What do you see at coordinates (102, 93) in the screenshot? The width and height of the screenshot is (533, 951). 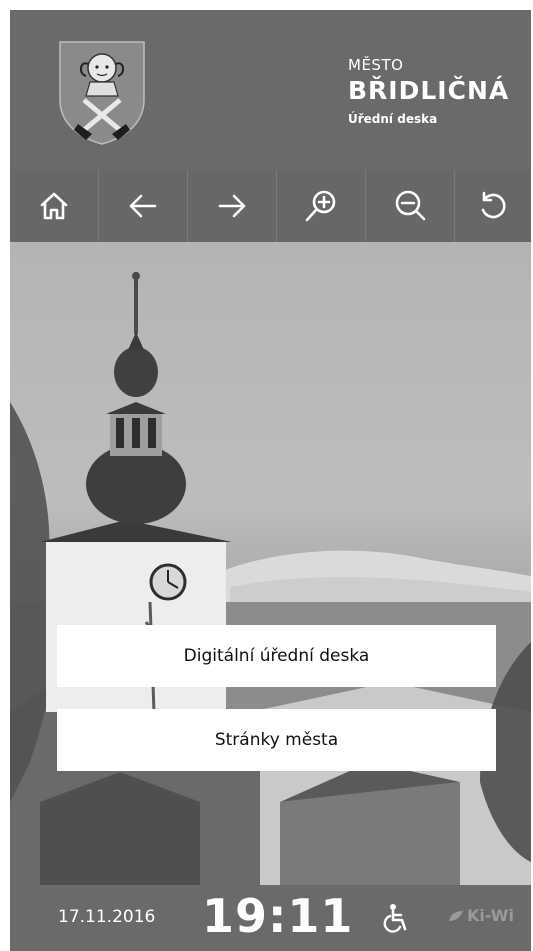 I see `coat-of-arms-logo` at bounding box center [102, 93].